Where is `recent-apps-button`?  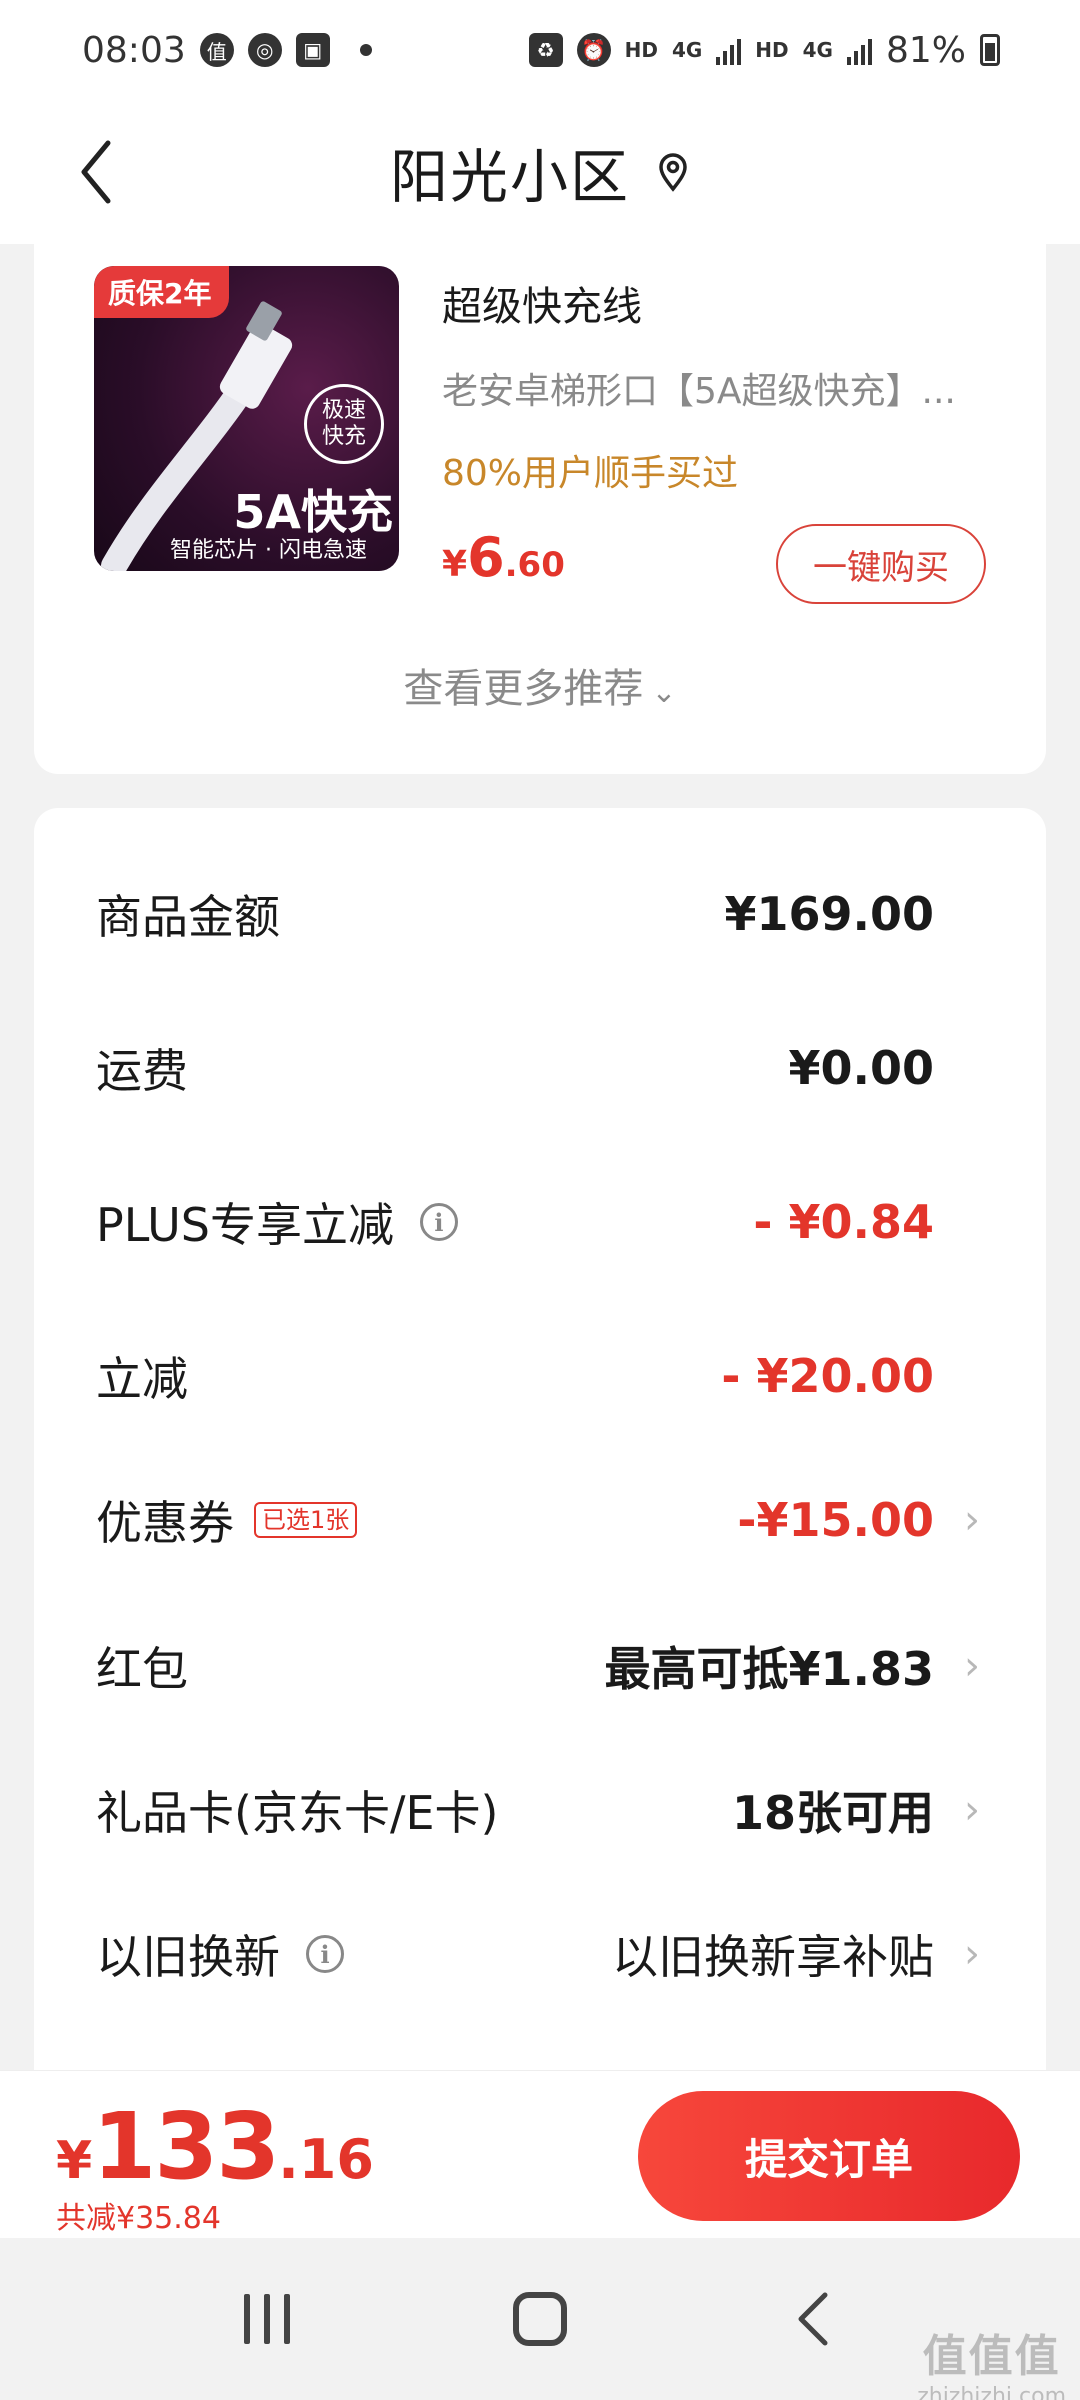
recent-apps-button is located at coordinates (267, 2319).